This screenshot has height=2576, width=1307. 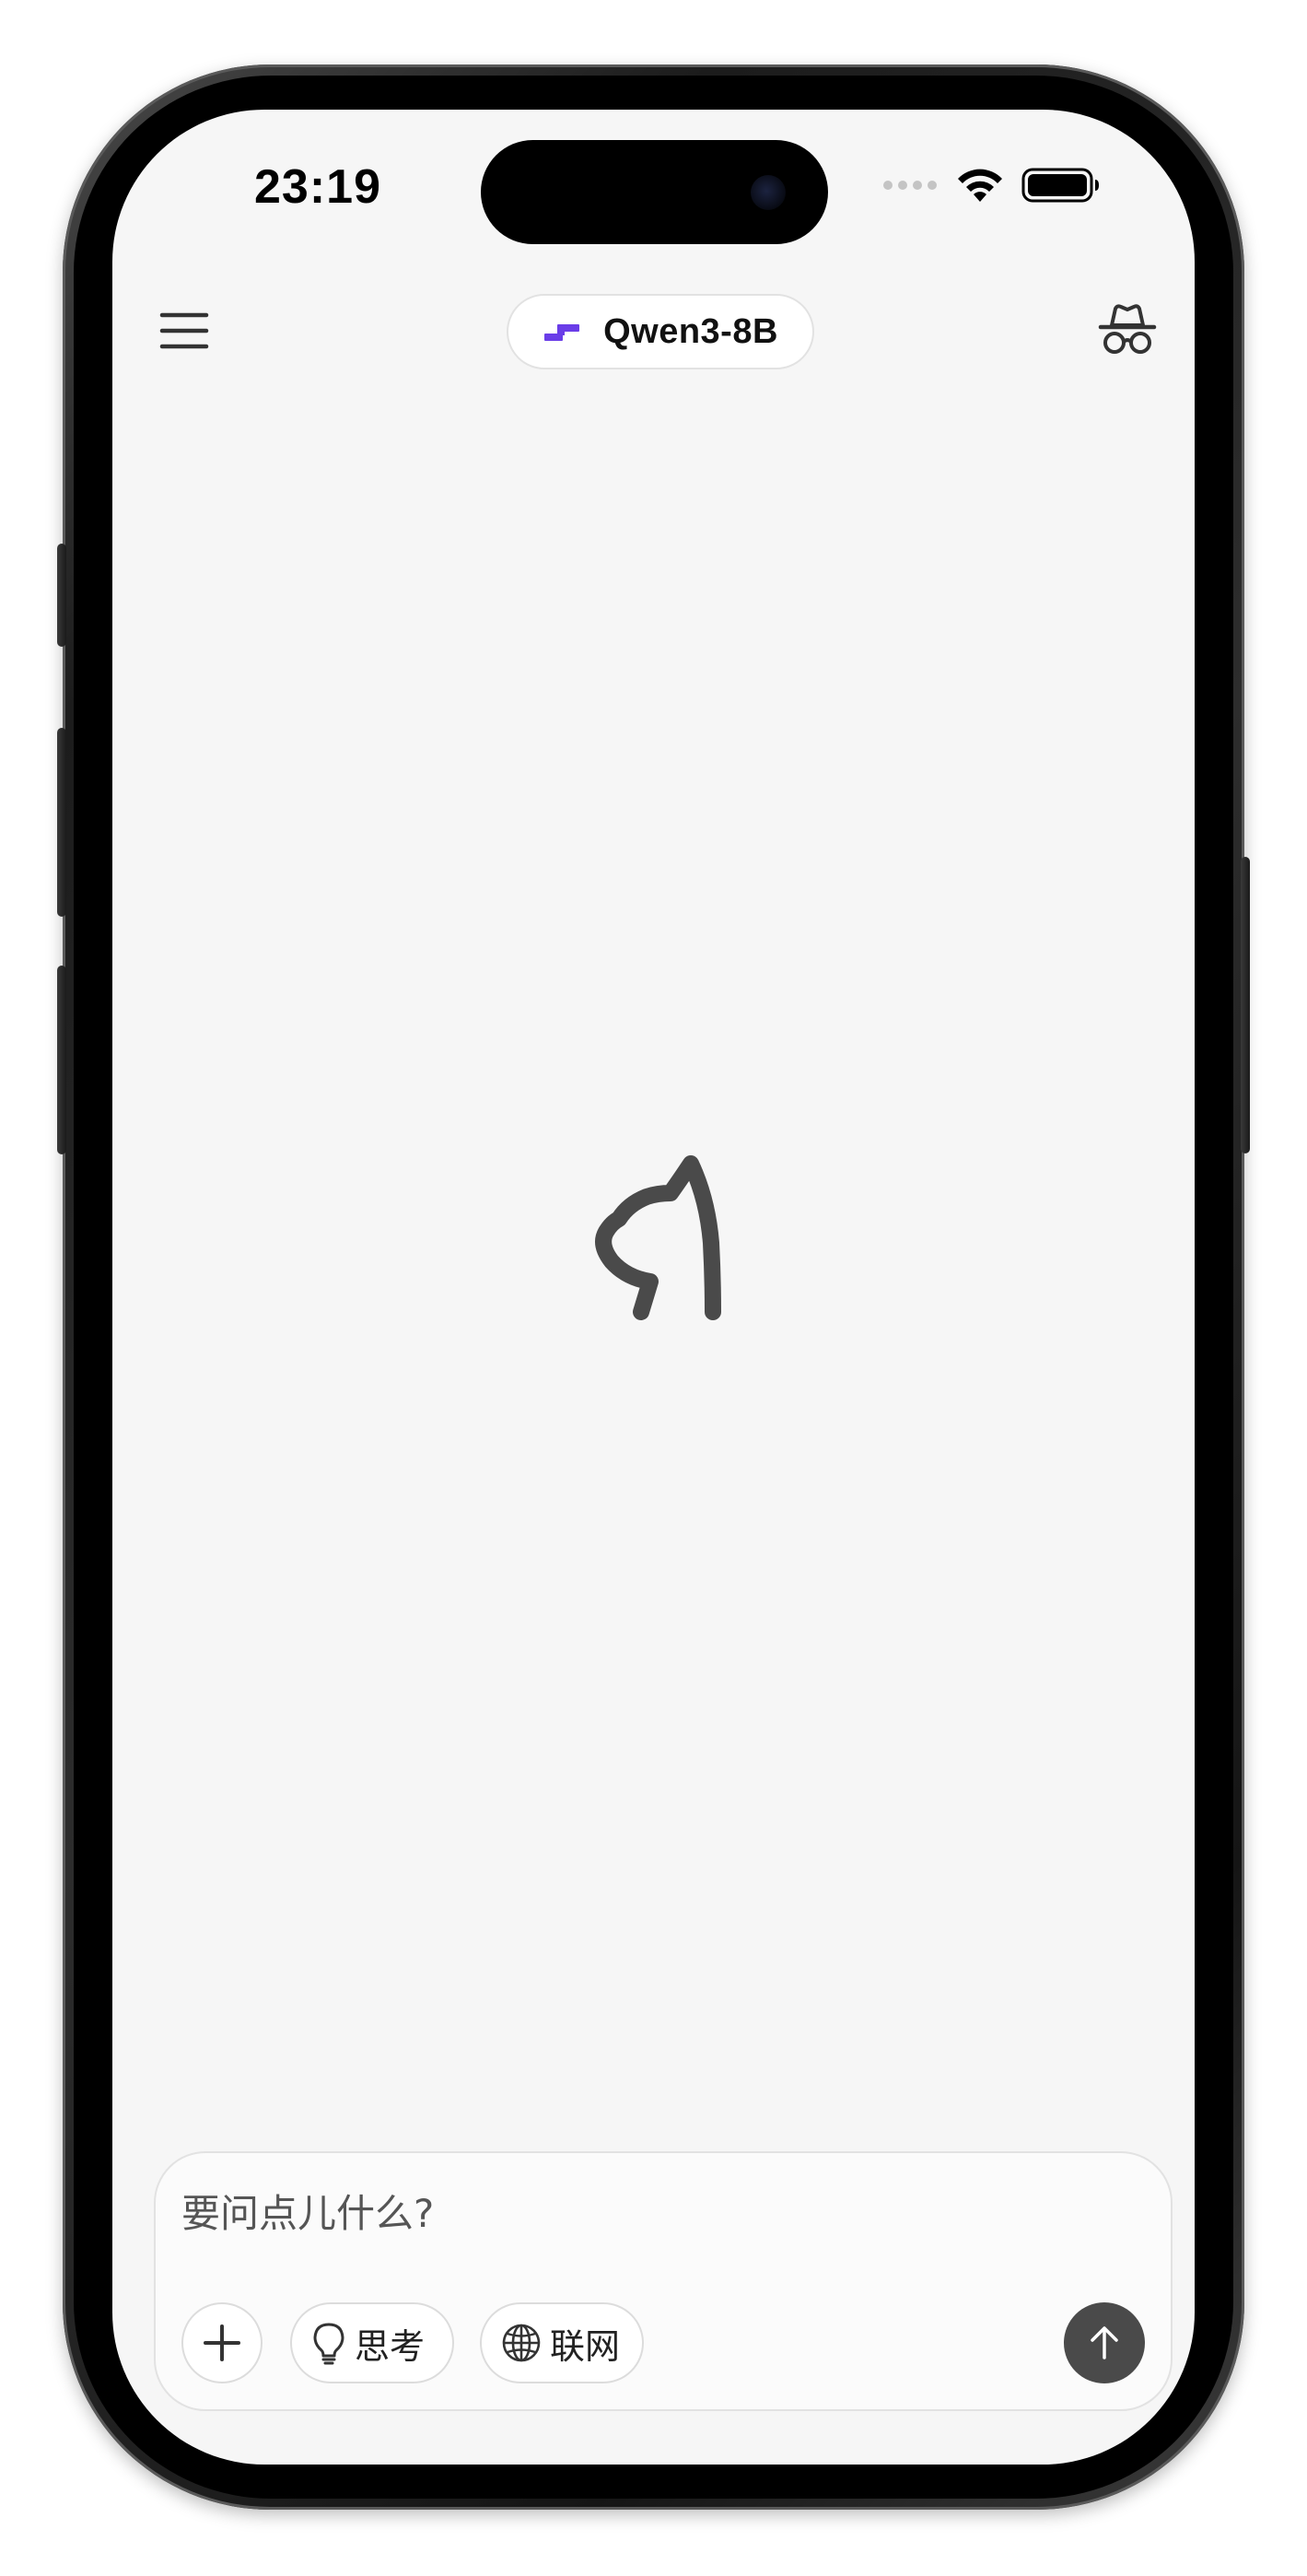 I want to click on status-icons, so click(x=992, y=185).